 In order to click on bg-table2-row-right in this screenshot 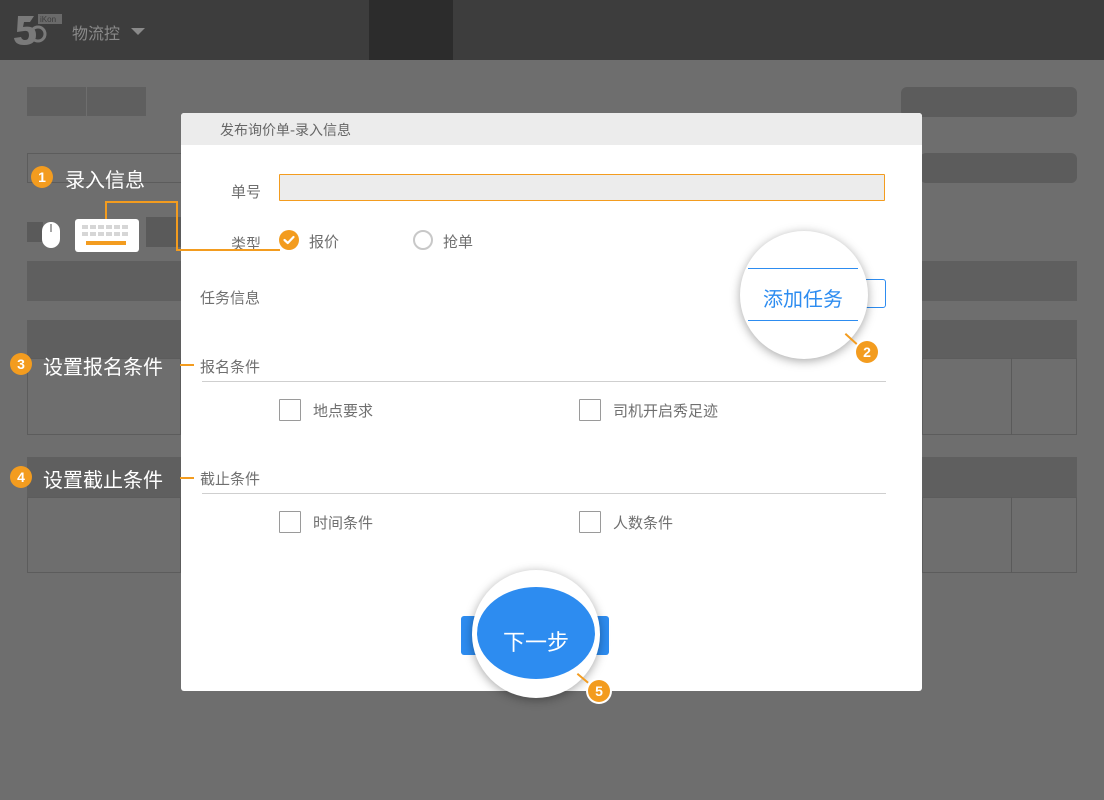, I will do `click(999, 535)`.